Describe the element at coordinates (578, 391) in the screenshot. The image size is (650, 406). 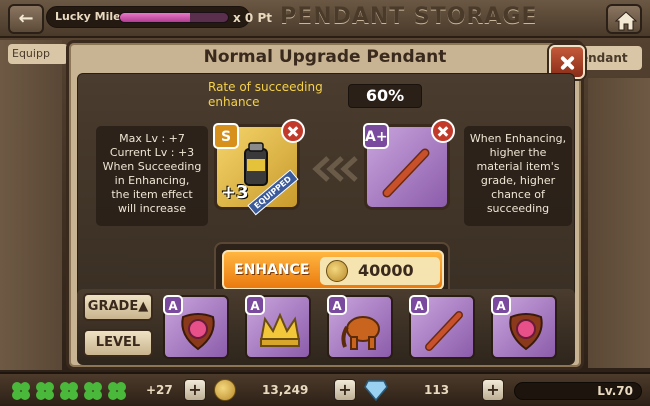
I see `level-bar: Lv.70` at that location.